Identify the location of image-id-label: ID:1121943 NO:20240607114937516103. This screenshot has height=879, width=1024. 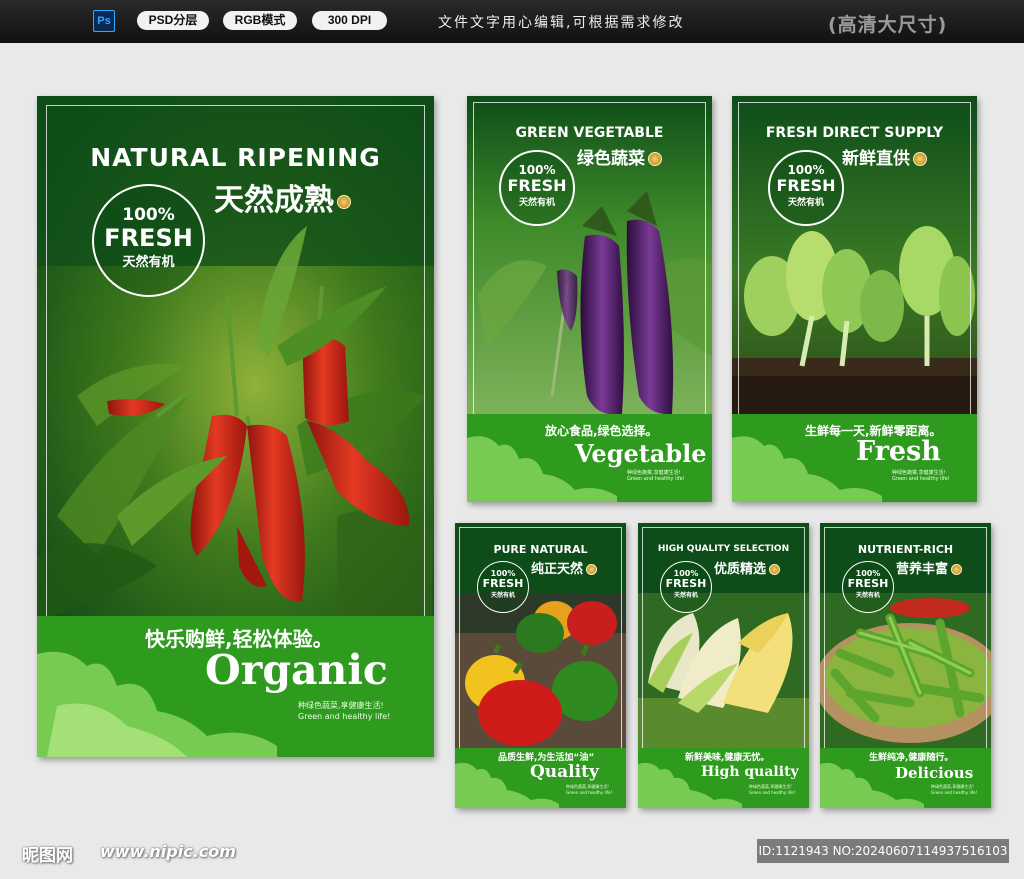
(883, 851).